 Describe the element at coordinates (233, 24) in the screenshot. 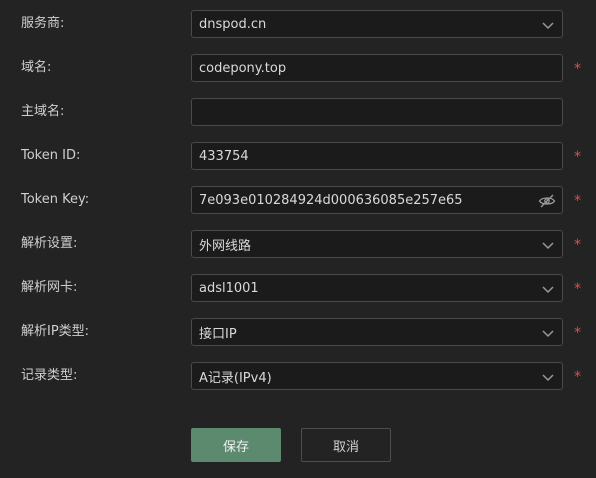

I see `provider-value: dnspod.cn` at that location.